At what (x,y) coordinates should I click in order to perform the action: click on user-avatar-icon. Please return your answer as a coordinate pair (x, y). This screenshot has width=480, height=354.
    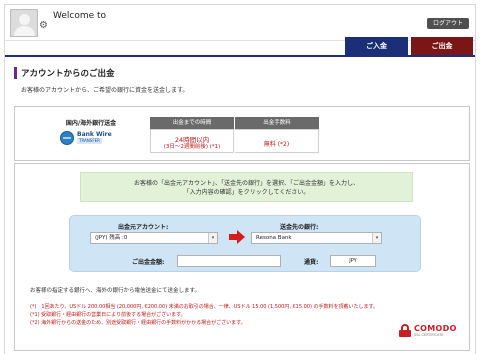
    Looking at the image, I should click on (24, 23).